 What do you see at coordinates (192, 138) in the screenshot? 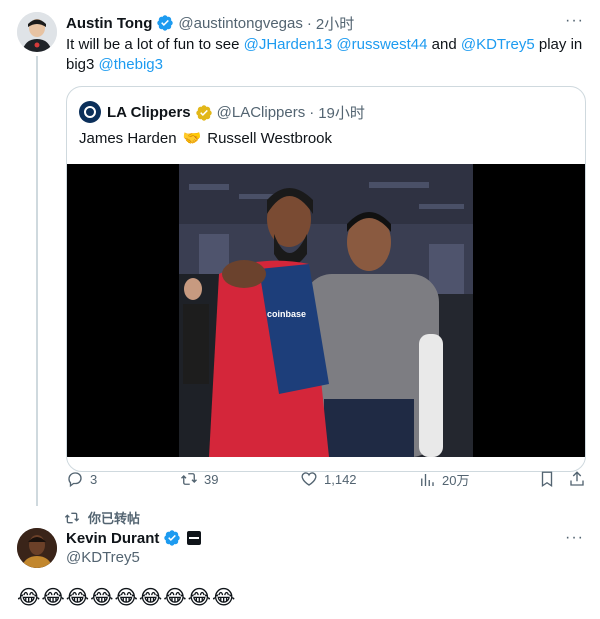
I see `handshake-emoji: 🤝` at bounding box center [192, 138].